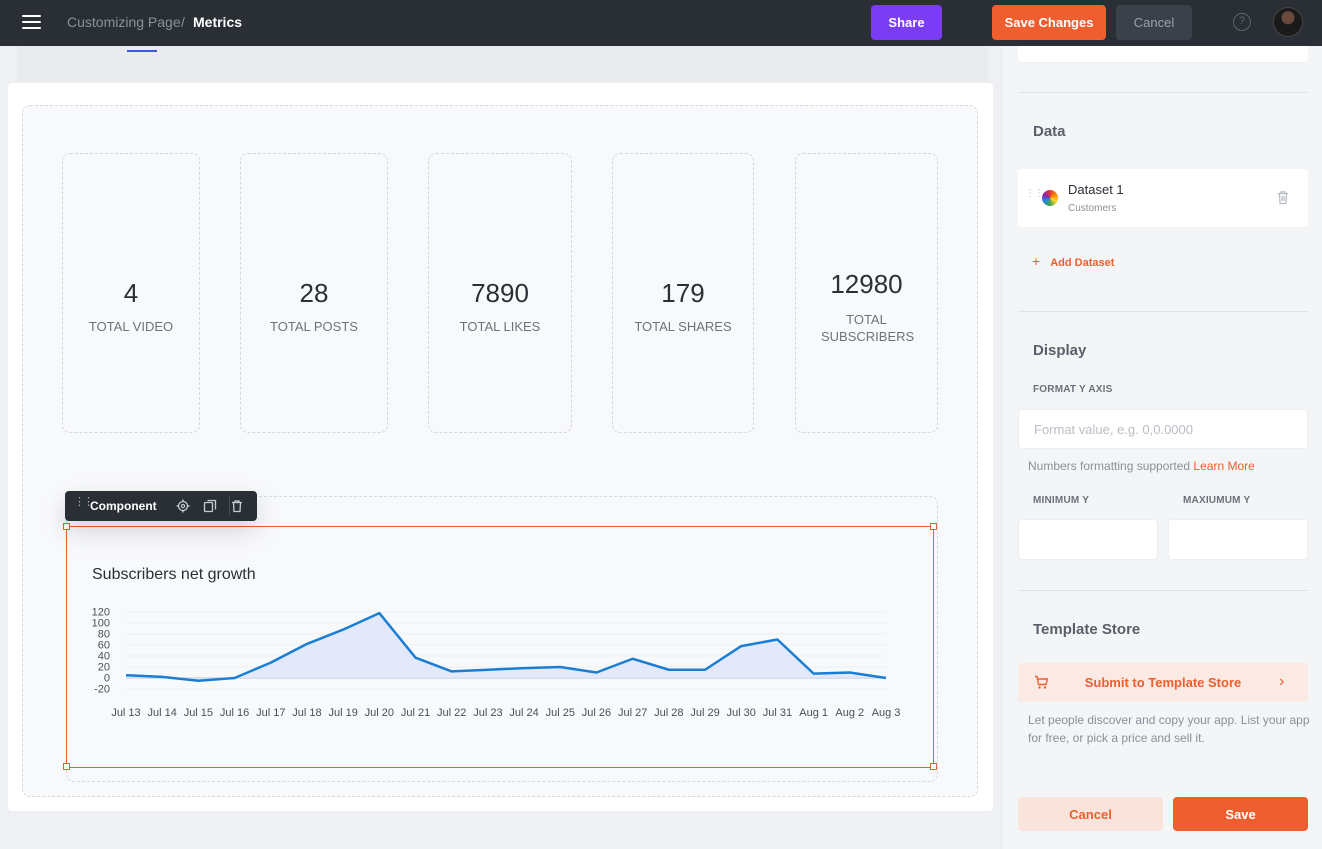 Image resolution: width=1322 pixels, height=849 pixels. Describe the element at coordinates (142, 51) in the screenshot. I see `active-tab-indicator` at that location.